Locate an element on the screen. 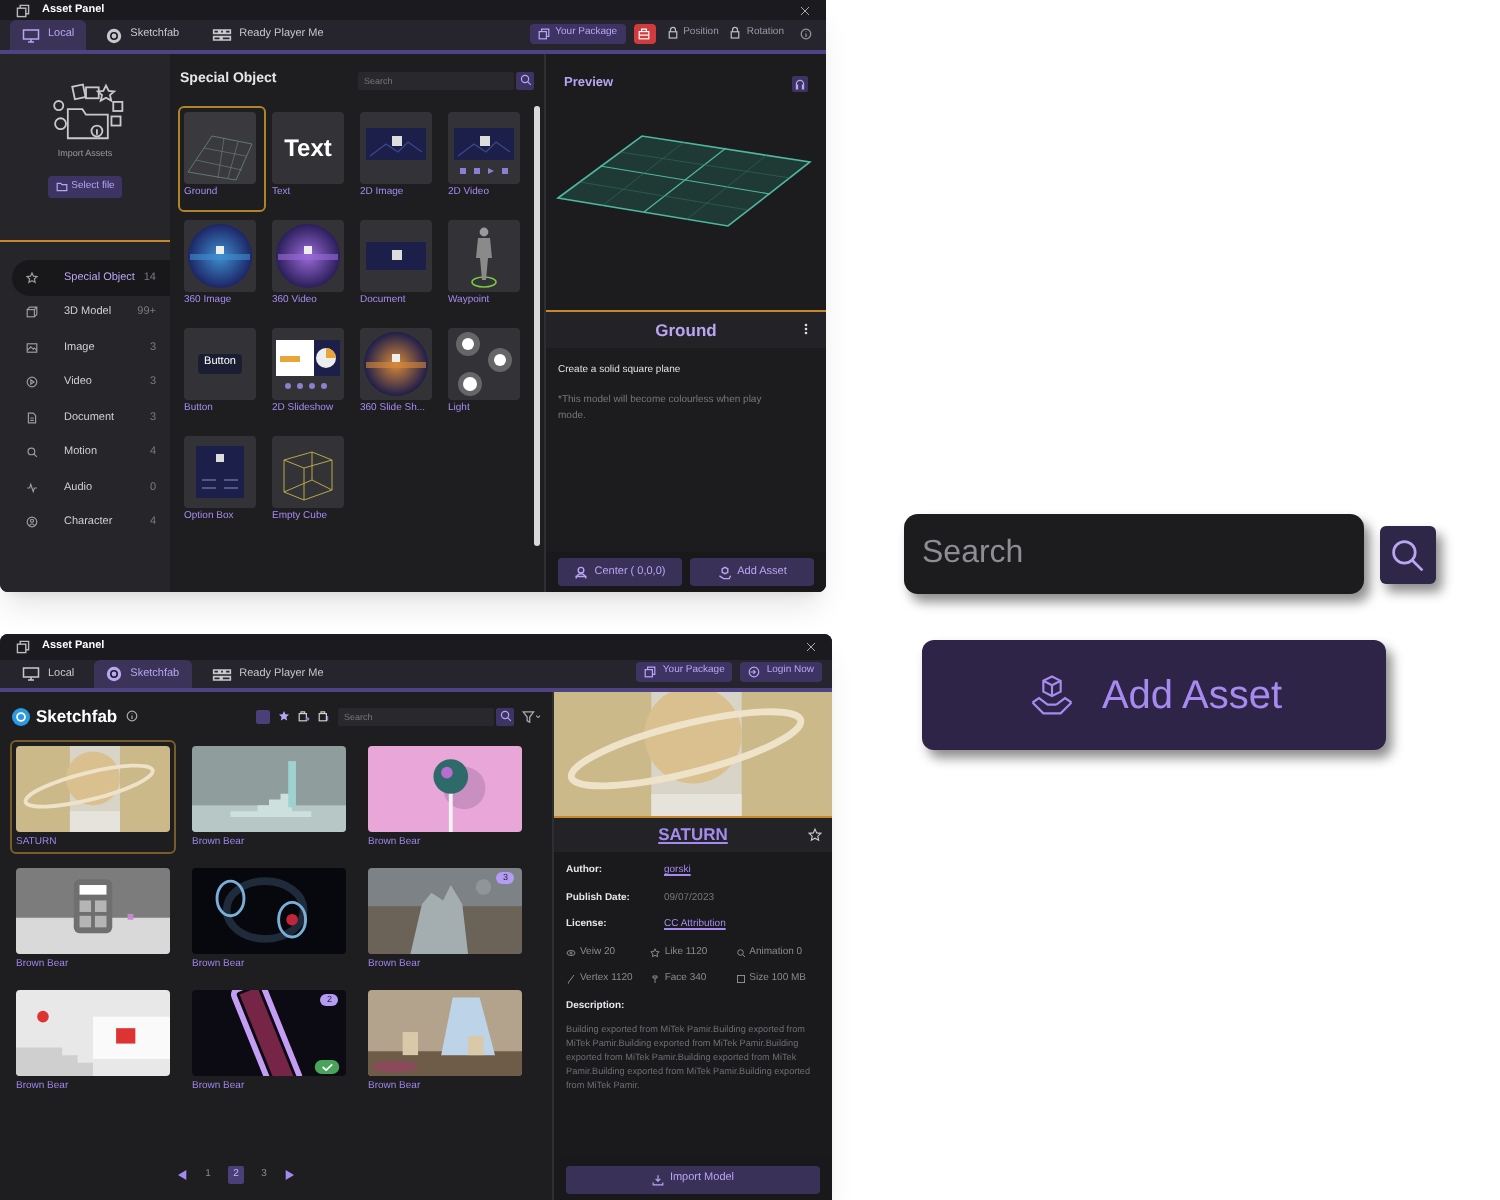 This screenshot has height=1200, width=1500. model-title: SATURN is located at coordinates (693, 835).